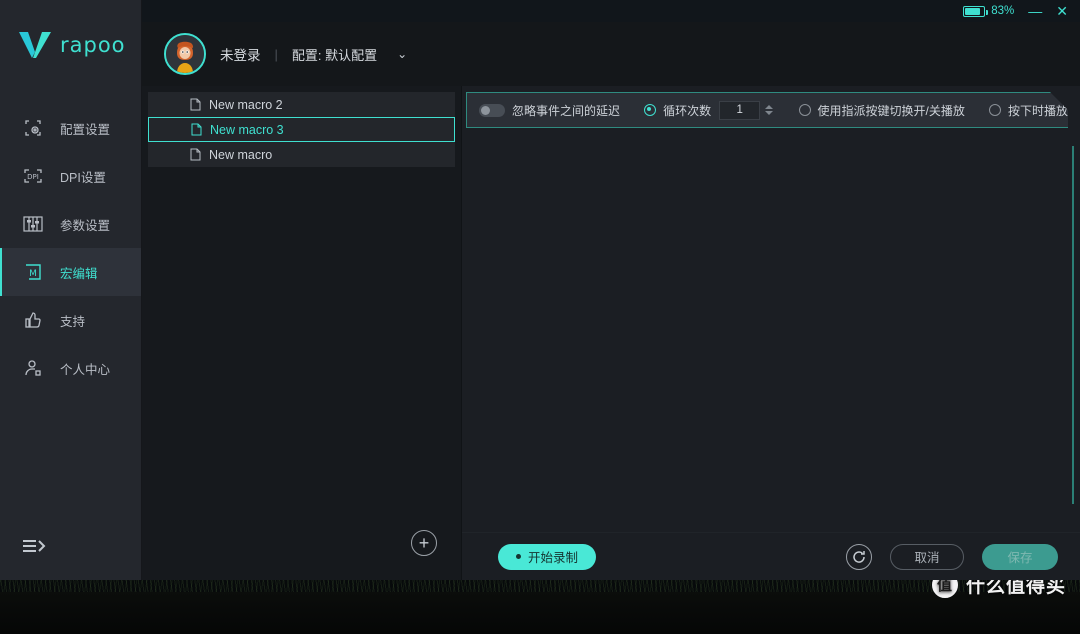  Describe the element at coordinates (70, 30) in the screenshot. I see `app-logo: rapoo` at that location.